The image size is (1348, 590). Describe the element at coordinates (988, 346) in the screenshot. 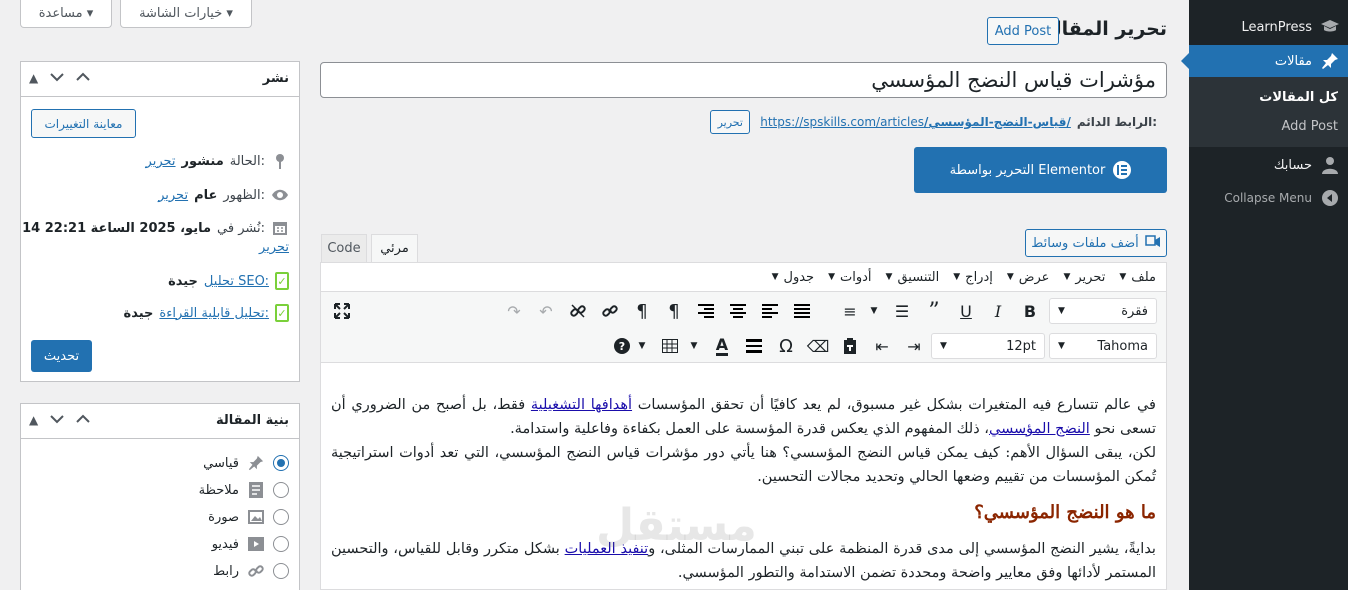

I see `font-size-select: 12pt ▼` at that location.